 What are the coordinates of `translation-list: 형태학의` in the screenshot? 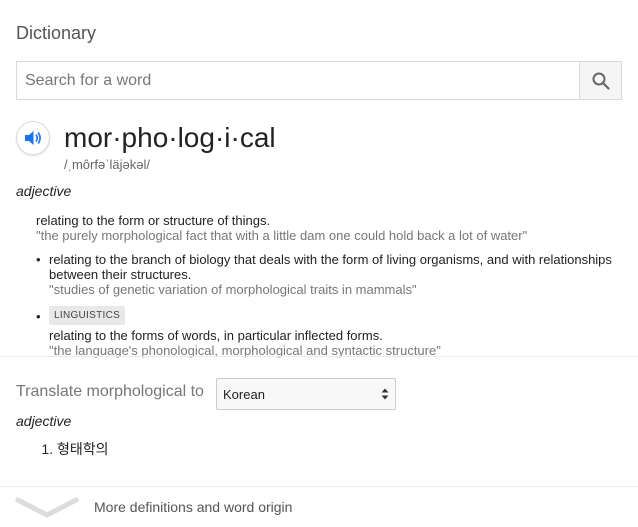 It's located at (76, 449).